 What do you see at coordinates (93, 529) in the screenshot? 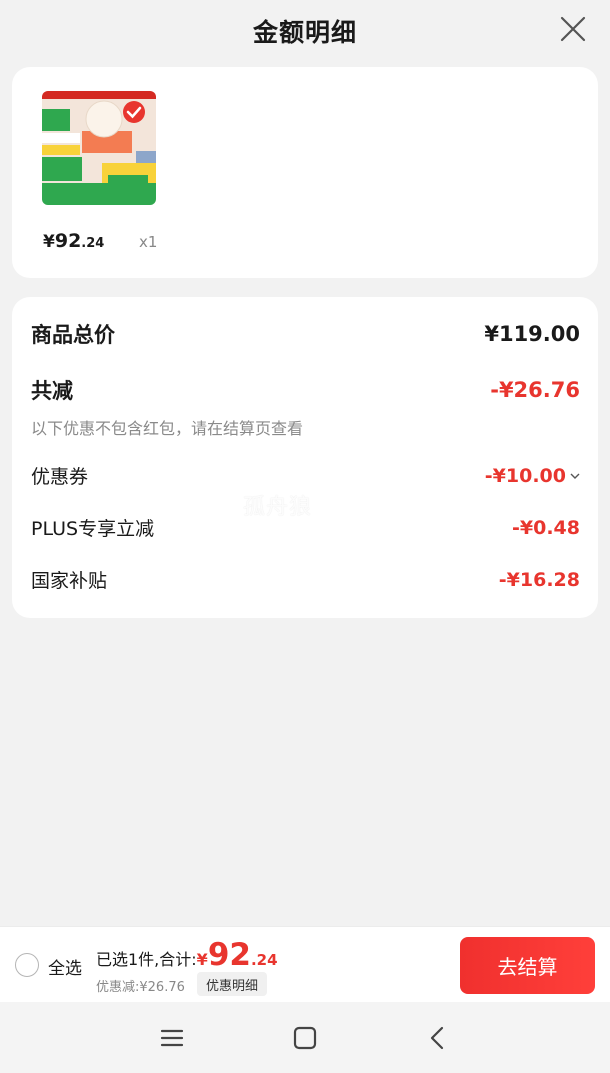
I see `plus-discount-label: PLUS专享立减` at bounding box center [93, 529].